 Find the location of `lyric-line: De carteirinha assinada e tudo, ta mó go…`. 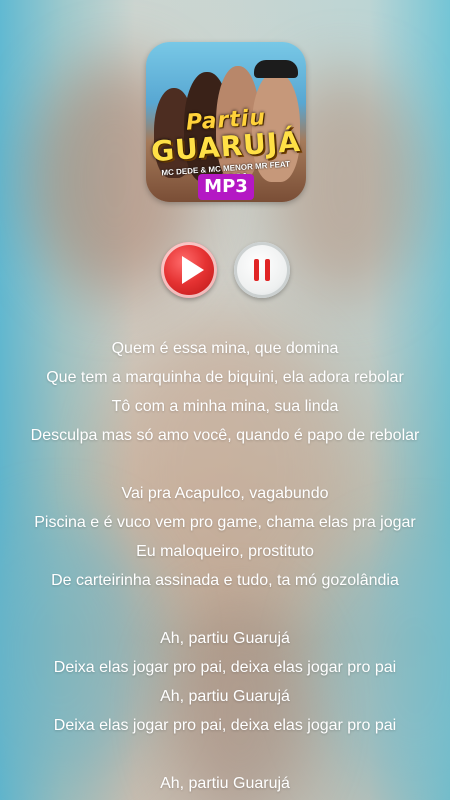

lyric-line: De carteirinha assinada e tudo, ta mó go… is located at coordinates (225, 580).